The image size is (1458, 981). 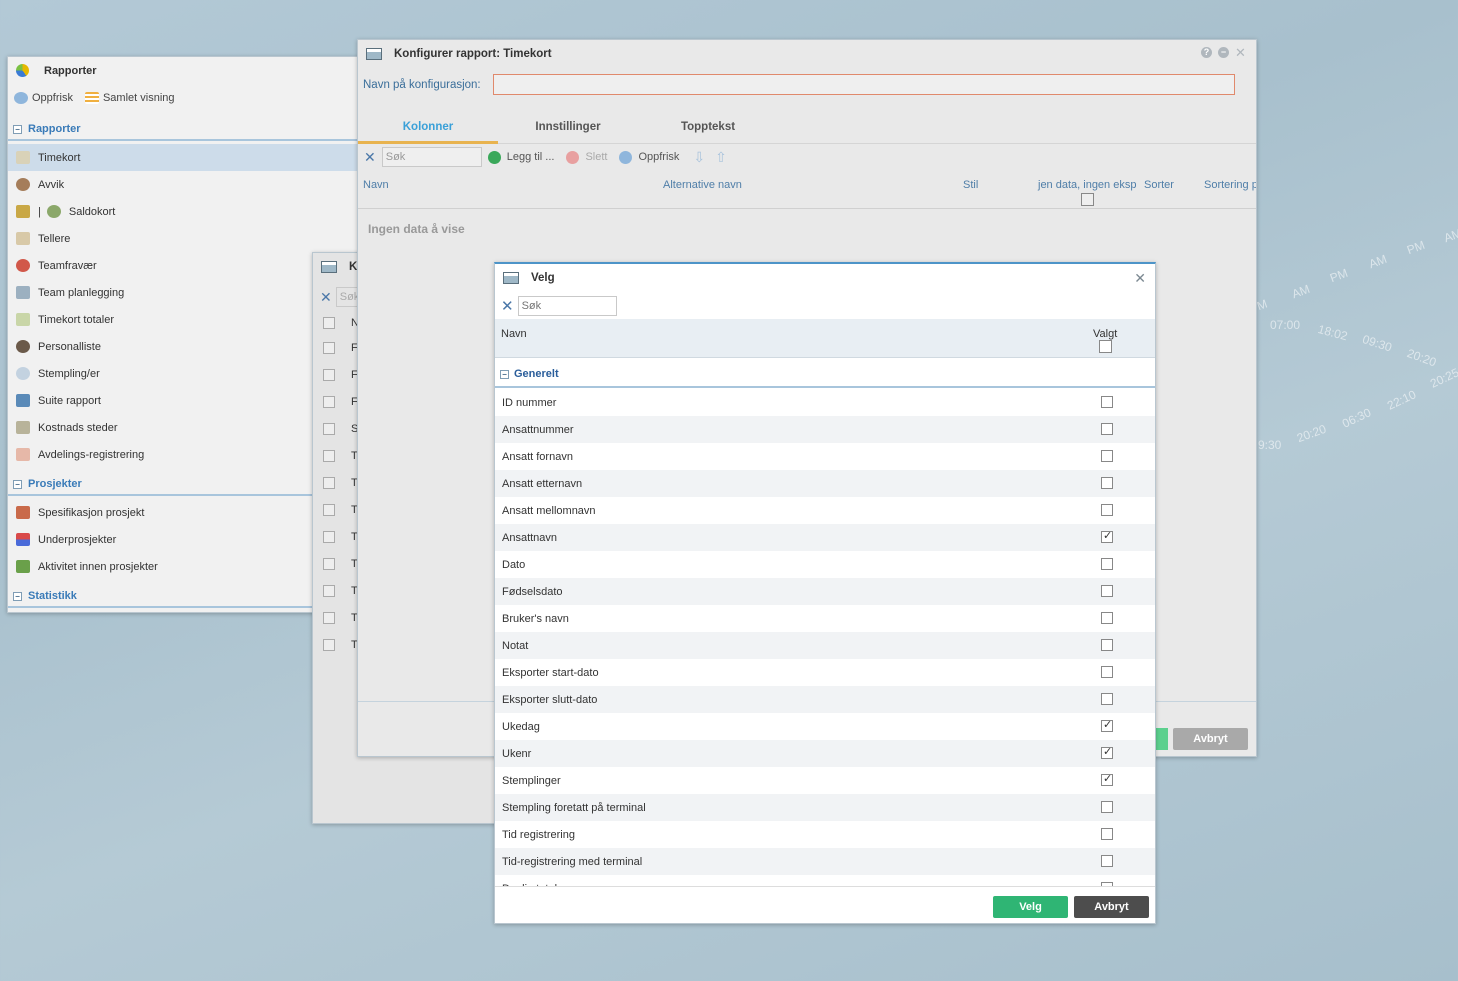 I want to click on list-item: Daglig totaler, so click(x=825, y=880).